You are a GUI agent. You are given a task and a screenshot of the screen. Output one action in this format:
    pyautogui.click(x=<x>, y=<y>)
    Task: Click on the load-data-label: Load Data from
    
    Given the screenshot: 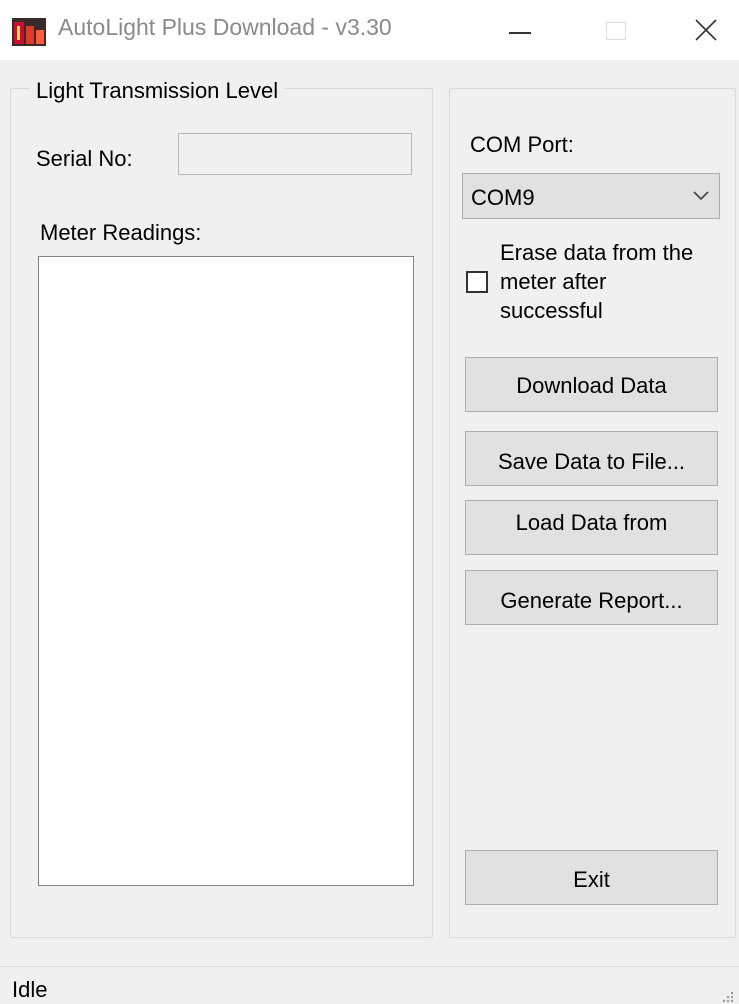 What is the action you would take?
    pyautogui.click(x=591, y=522)
    